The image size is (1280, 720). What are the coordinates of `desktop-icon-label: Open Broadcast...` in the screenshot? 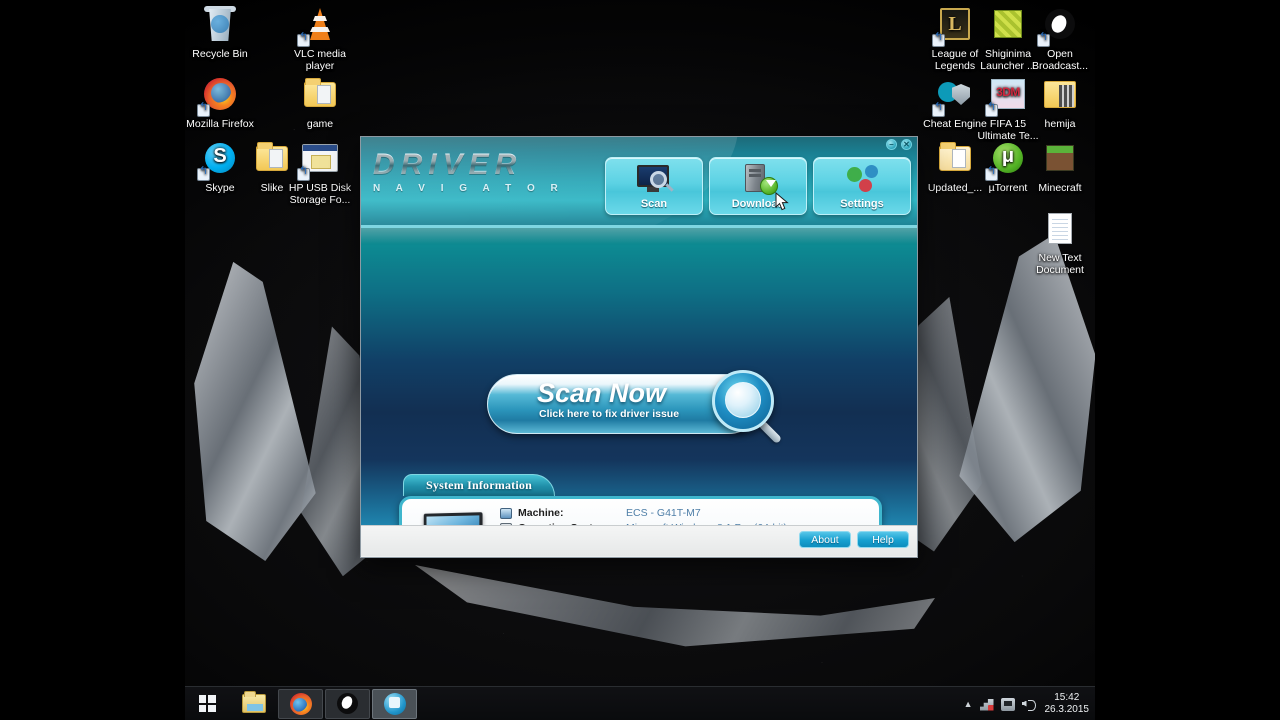 It's located at (1060, 60).